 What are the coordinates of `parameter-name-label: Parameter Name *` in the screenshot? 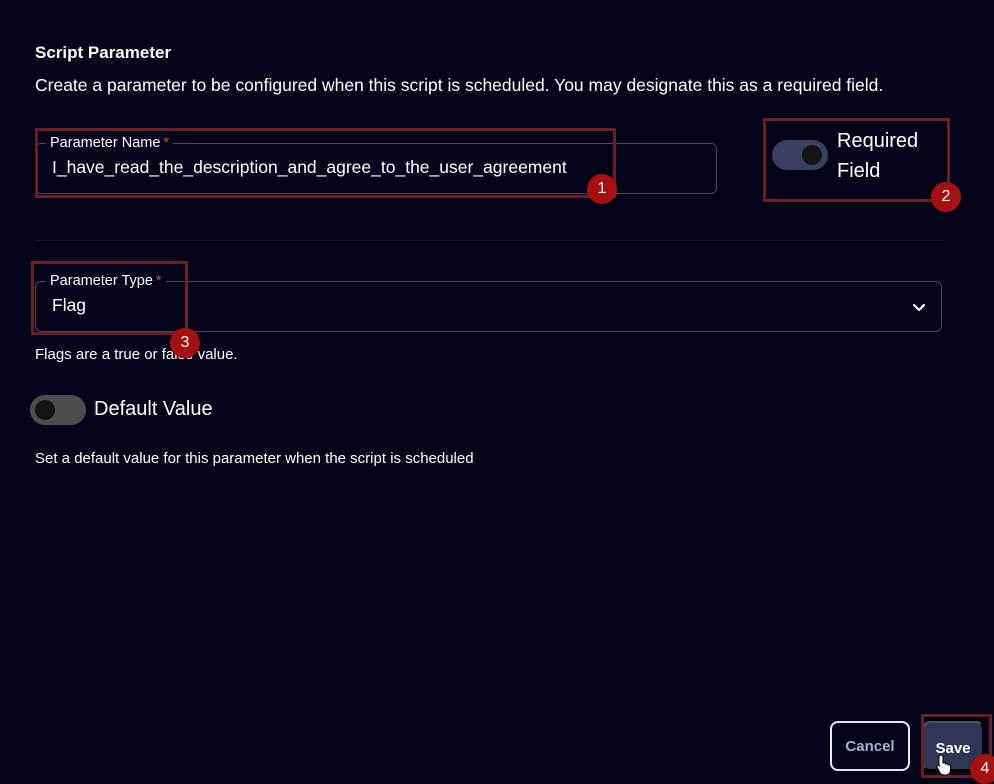 It's located at (110, 143).